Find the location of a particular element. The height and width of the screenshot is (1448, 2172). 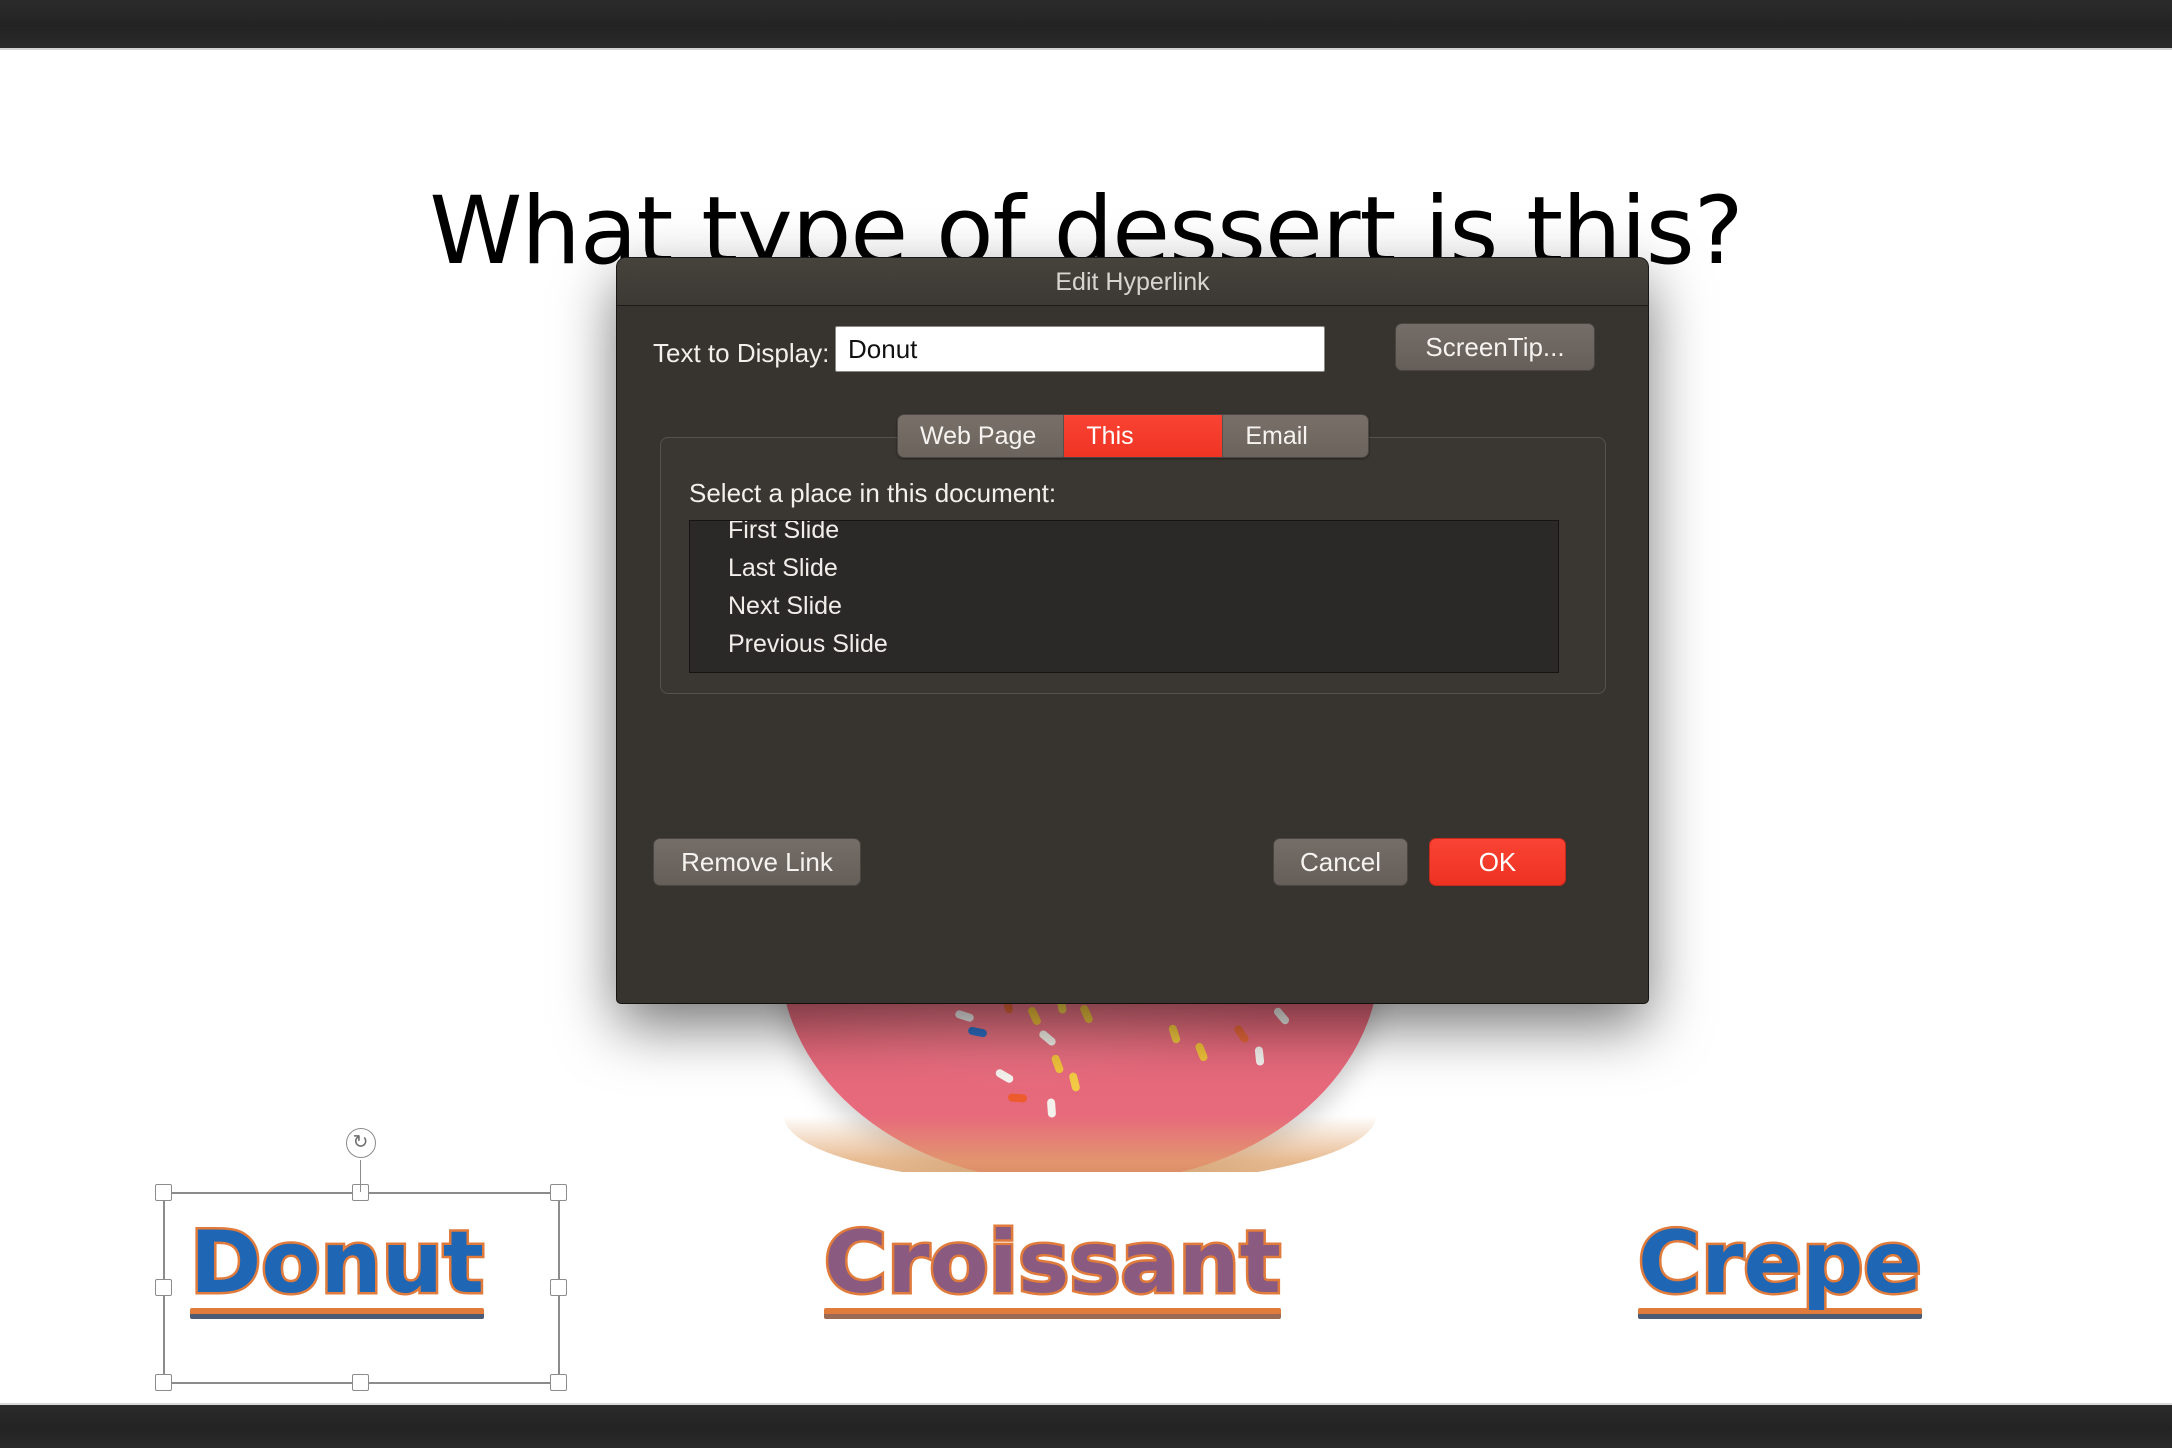

presenter-bottom-bar is located at coordinates (1086, 1425).